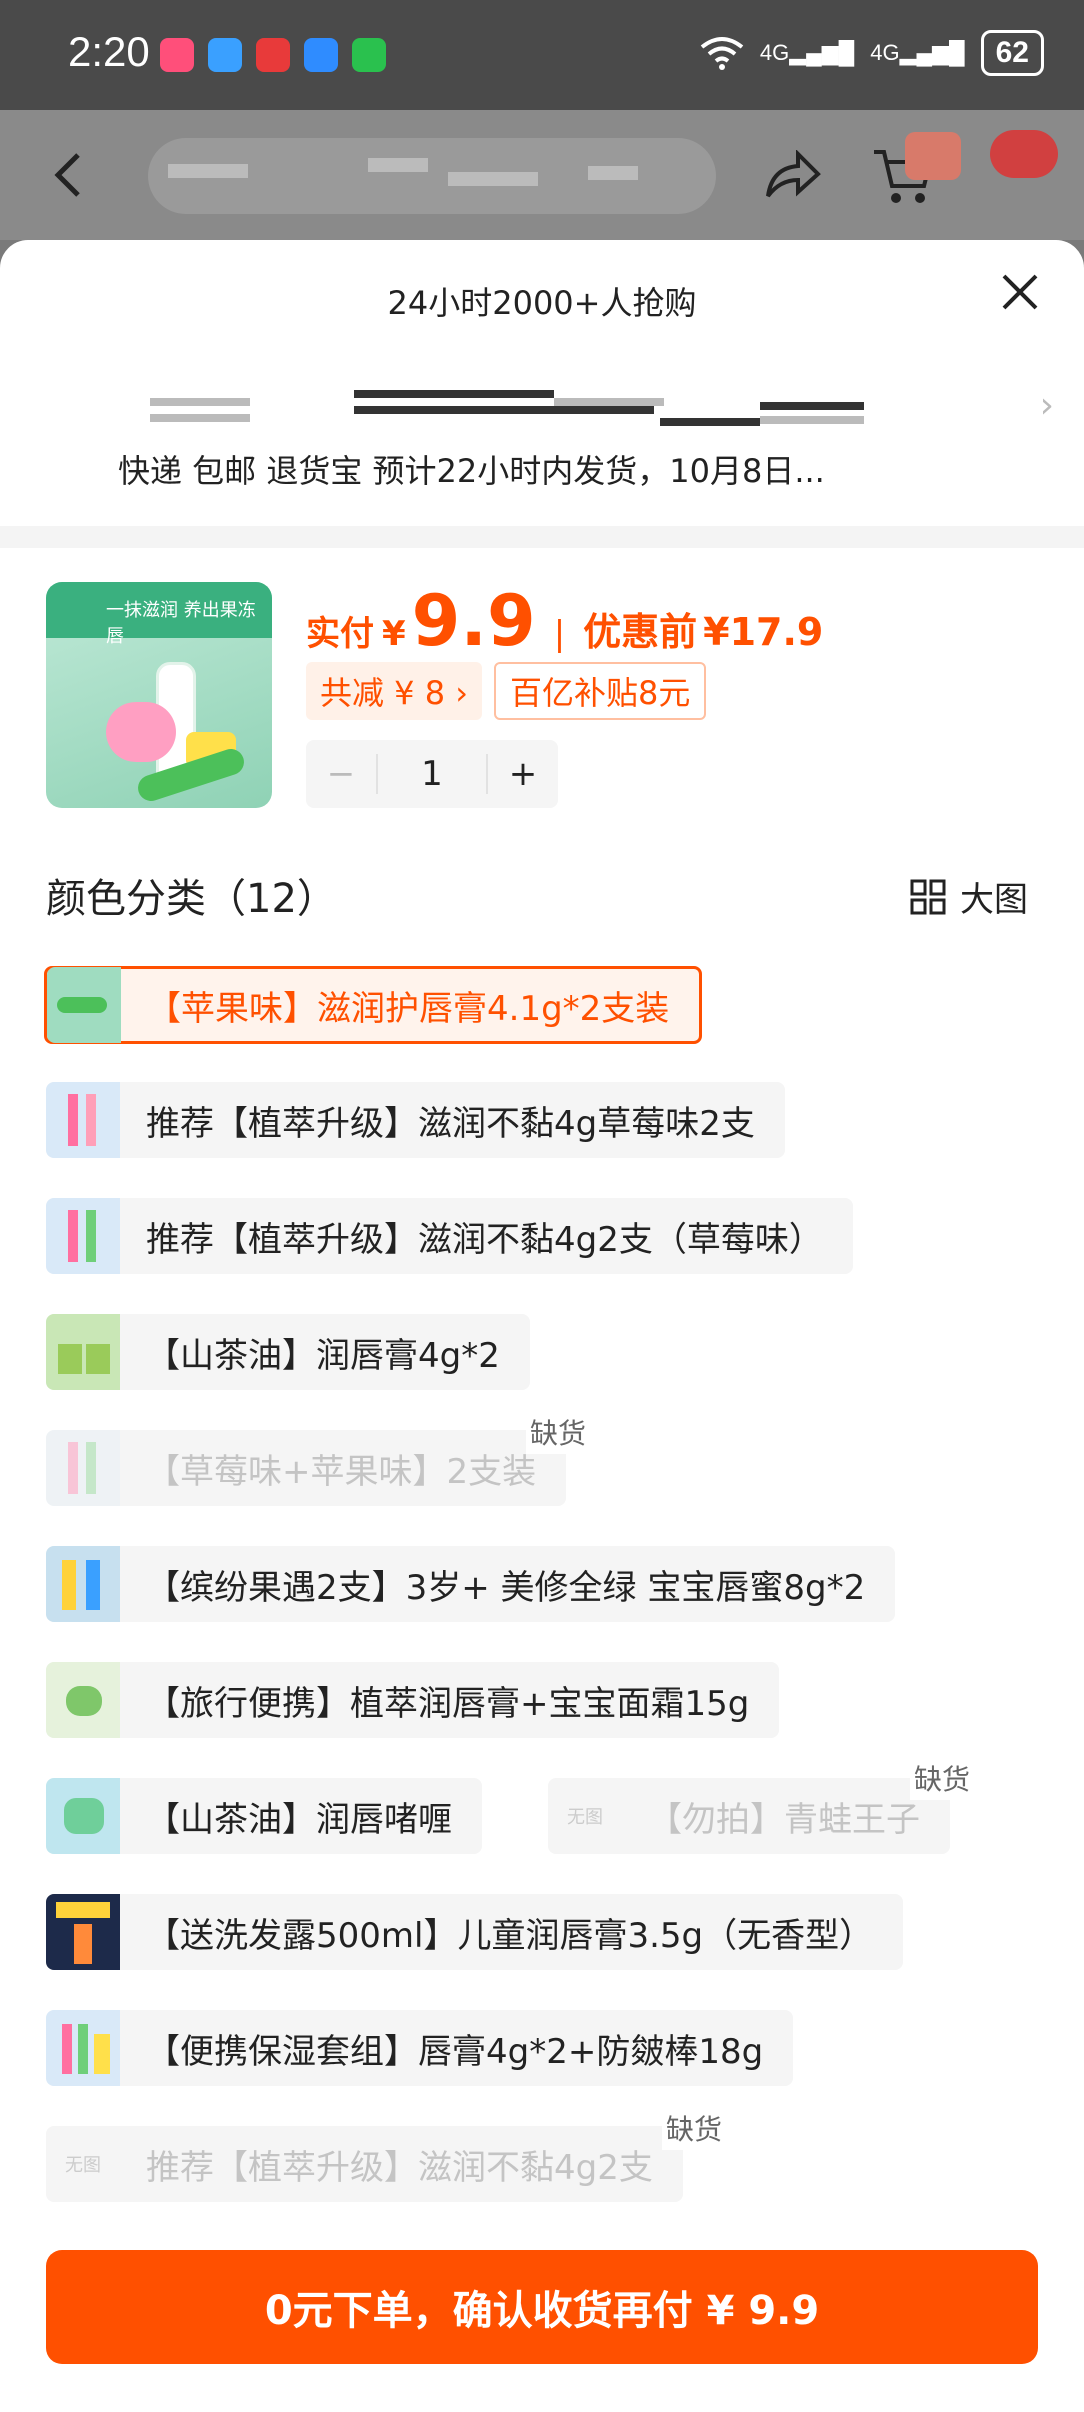 This screenshot has height=2412, width=1084. I want to click on option-item: 无图 【勿拍】青蛙王子, so click(749, 1816).